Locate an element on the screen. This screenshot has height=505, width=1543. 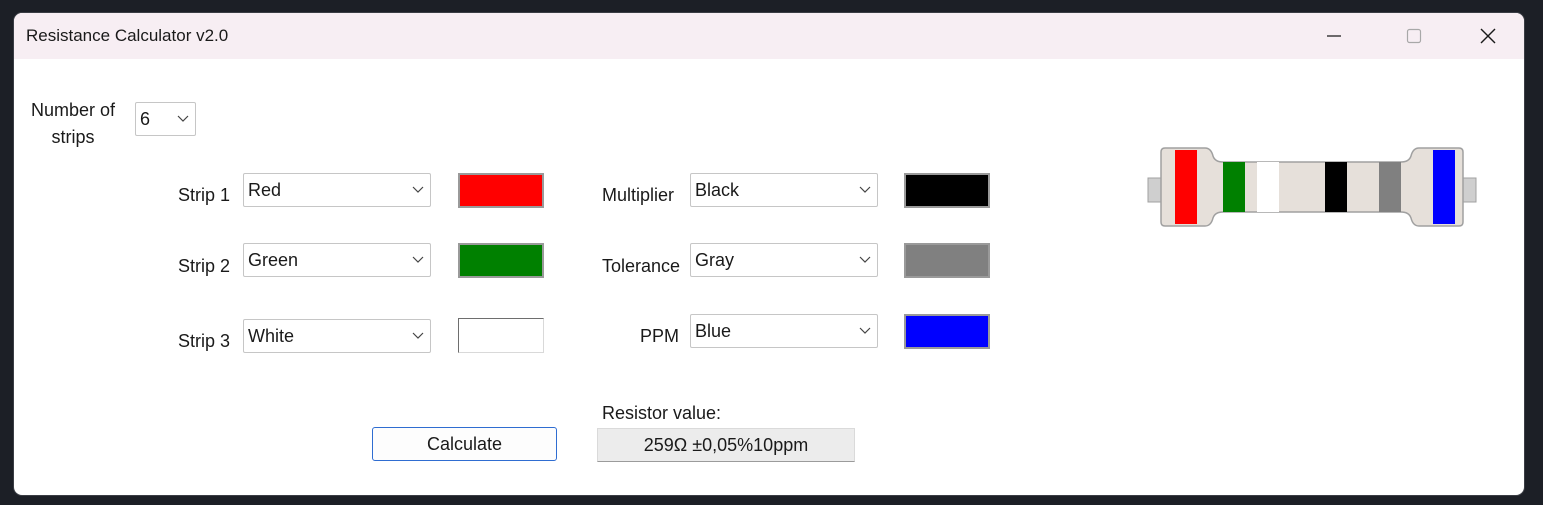
resistor-body is located at coordinates (1312, 187).